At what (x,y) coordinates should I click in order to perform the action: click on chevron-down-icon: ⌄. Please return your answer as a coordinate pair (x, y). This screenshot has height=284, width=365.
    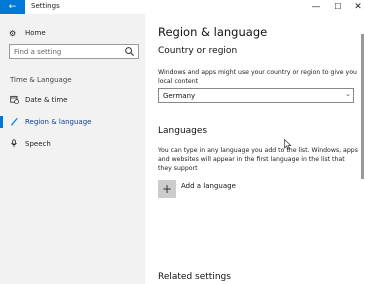
    Looking at the image, I should click on (348, 94).